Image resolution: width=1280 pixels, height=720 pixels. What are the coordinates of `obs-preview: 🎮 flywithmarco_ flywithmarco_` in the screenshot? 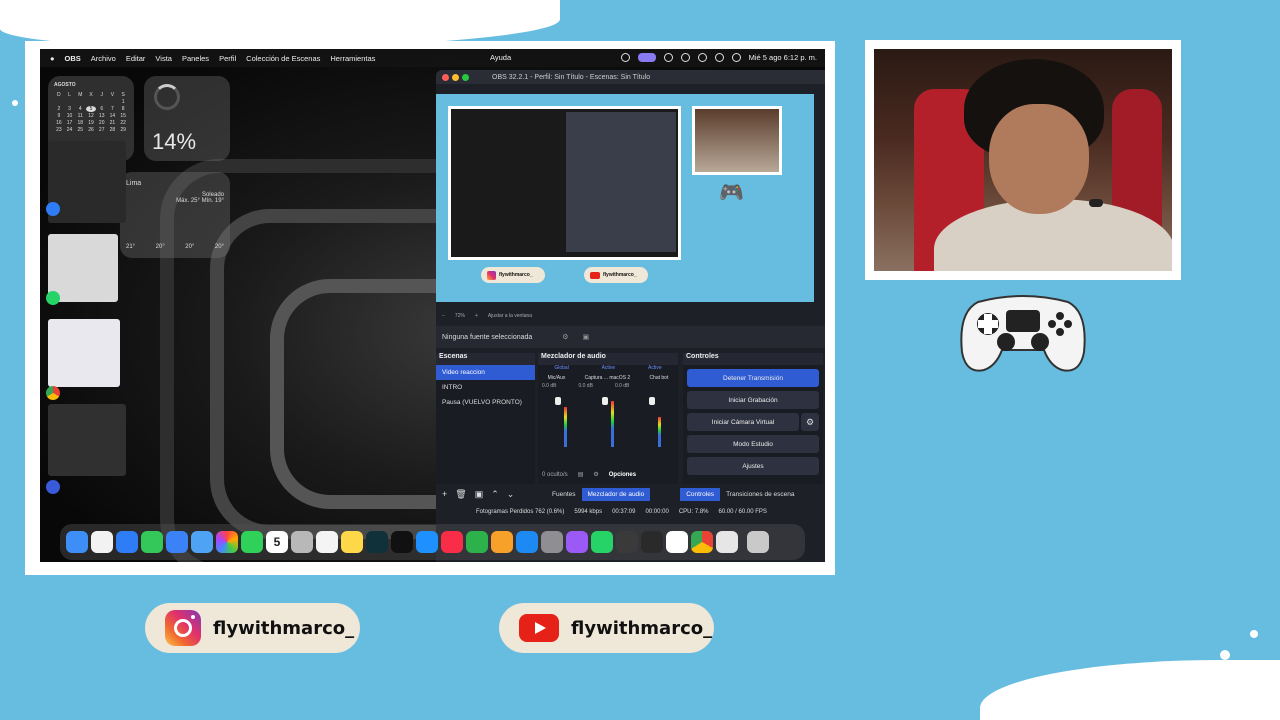 It's located at (625, 198).